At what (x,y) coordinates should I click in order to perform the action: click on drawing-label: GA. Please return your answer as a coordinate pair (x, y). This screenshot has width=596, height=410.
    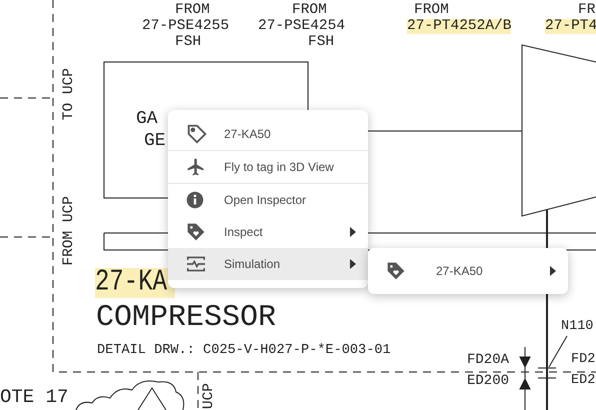
    Looking at the image, I should click on (147, 119).